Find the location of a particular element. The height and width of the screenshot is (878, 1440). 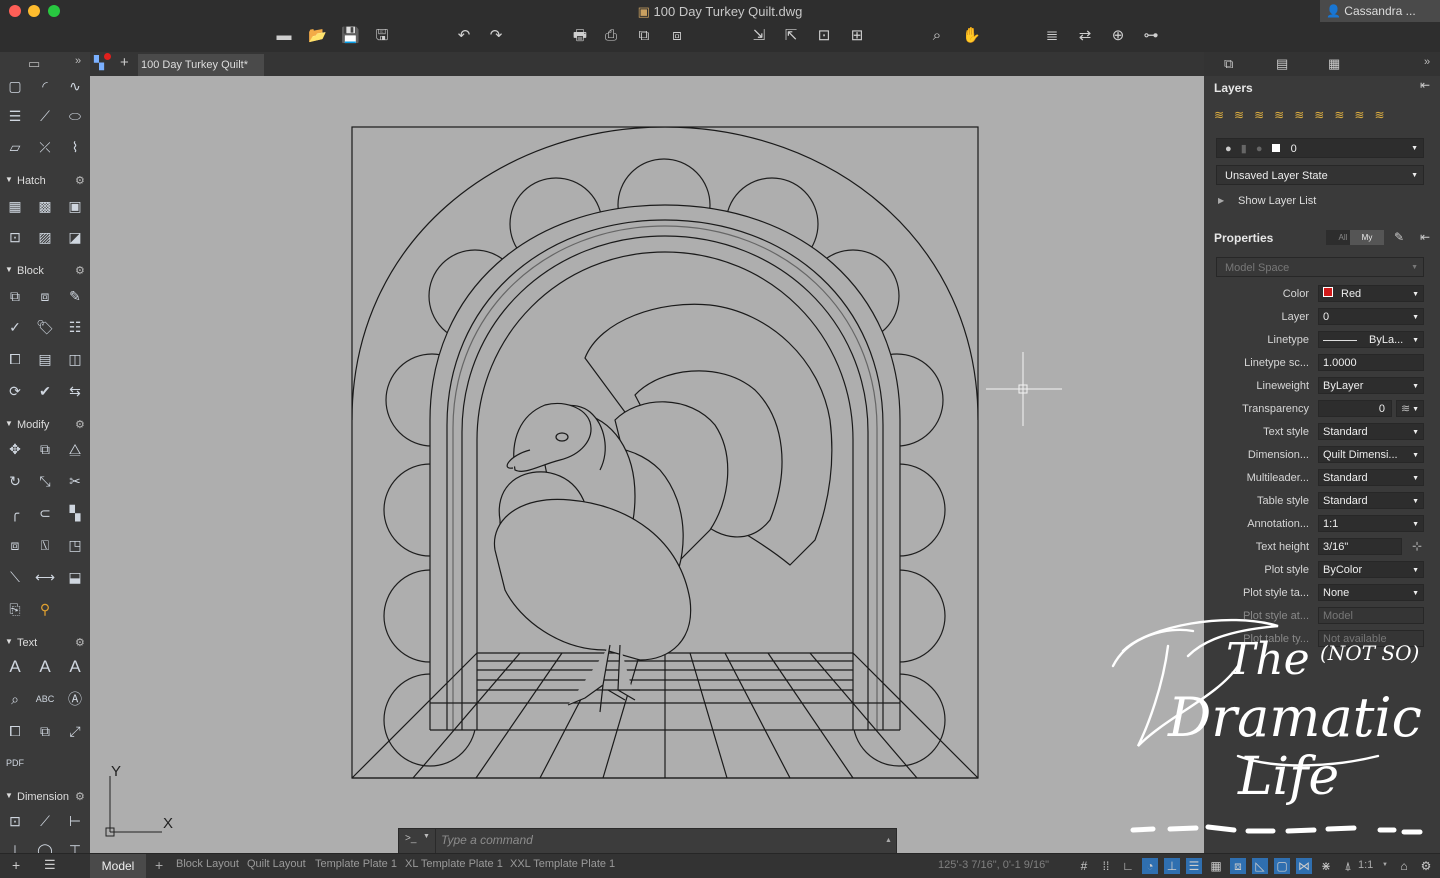

pick-point-icon: ⊹ is located at coordinates (1417, 546).